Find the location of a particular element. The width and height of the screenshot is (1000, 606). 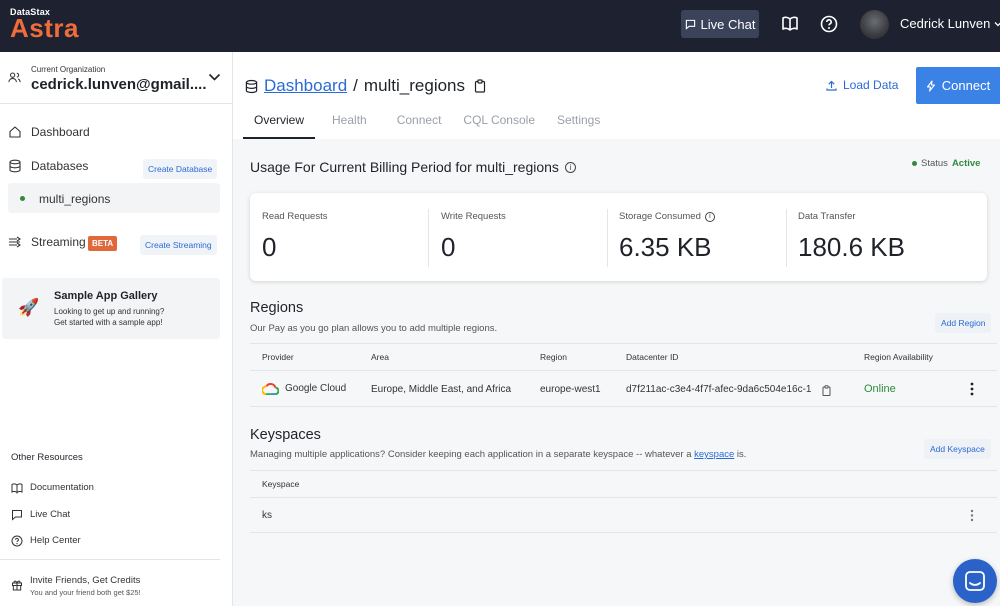

sidebar-item-label: Databases is located at coordinates (60, 166).